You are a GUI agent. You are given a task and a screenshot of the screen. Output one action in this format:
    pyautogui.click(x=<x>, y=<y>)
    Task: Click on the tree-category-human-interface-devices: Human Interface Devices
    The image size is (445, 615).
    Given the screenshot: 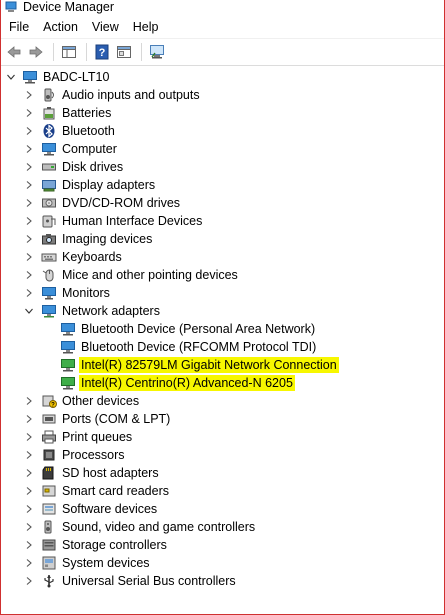 What is the action you would take?
    pyautogui.click(x=222, y=221)
    